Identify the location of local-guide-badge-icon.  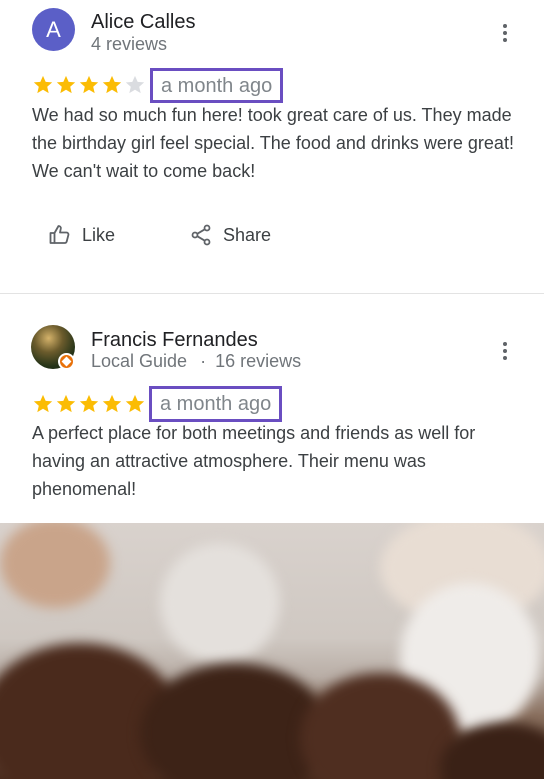
(66, 361).